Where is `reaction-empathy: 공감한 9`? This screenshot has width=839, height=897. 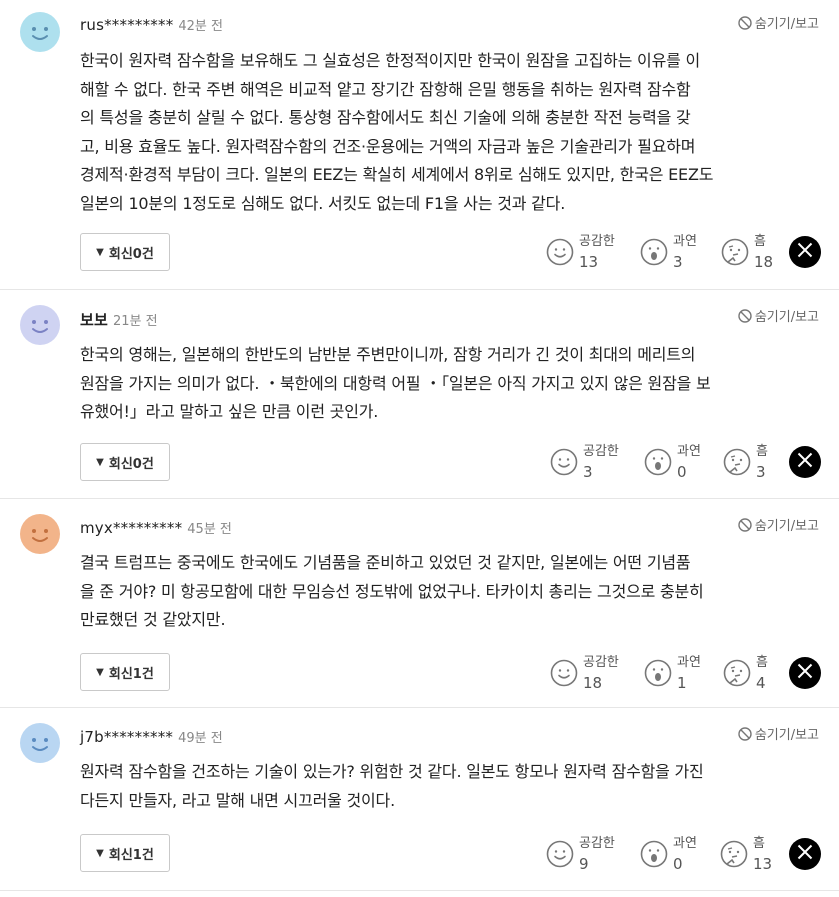 reaction-empathy: 공감한 9 is located at coordinates (580, 854).